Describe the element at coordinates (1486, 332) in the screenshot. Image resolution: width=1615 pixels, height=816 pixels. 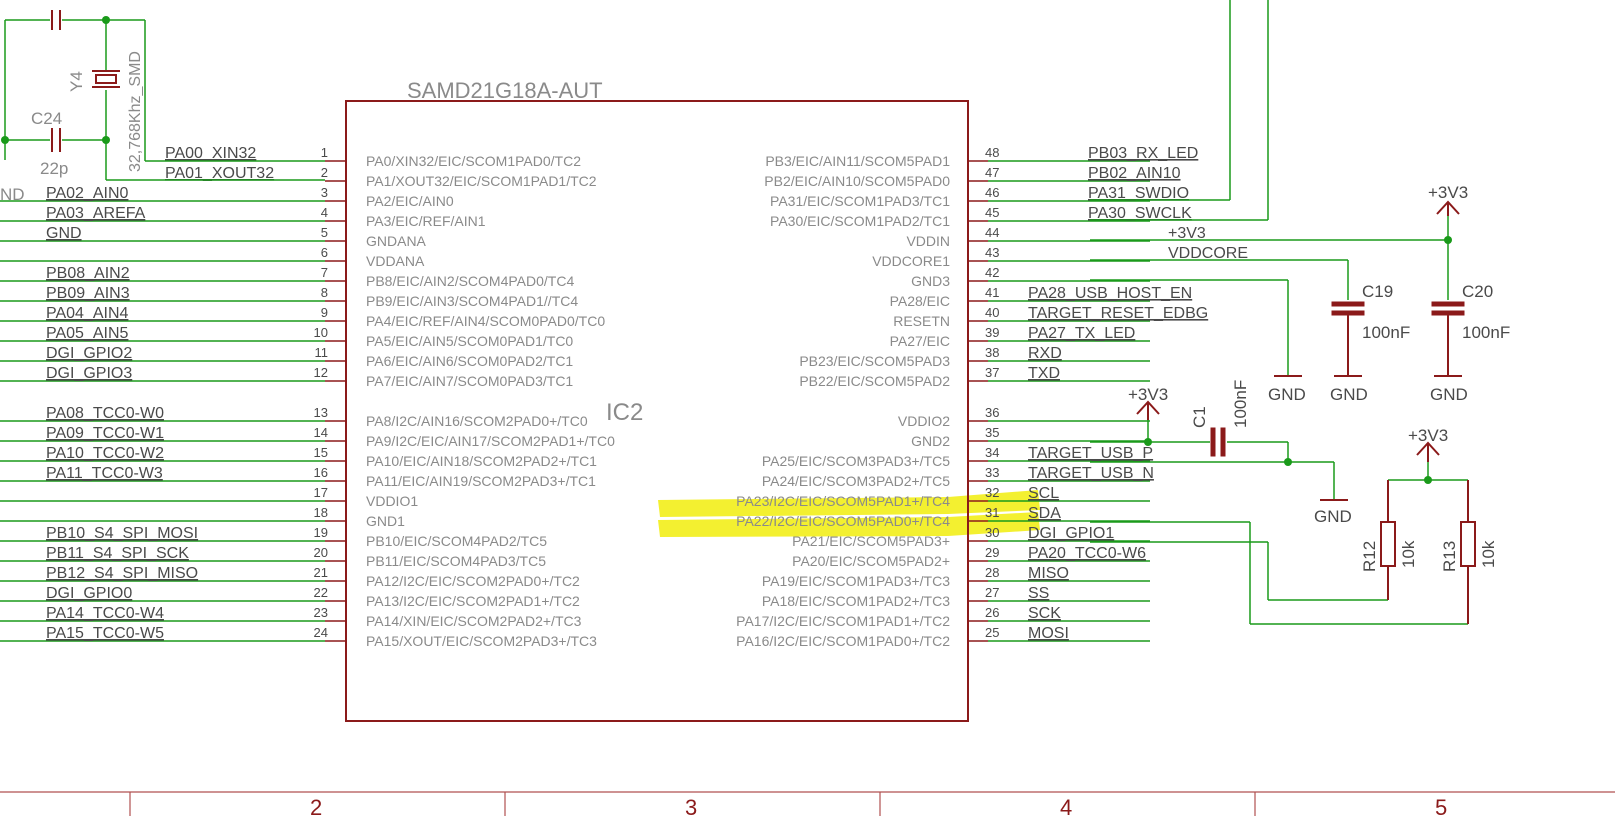
I see `c20-value: 100nF` at that location.